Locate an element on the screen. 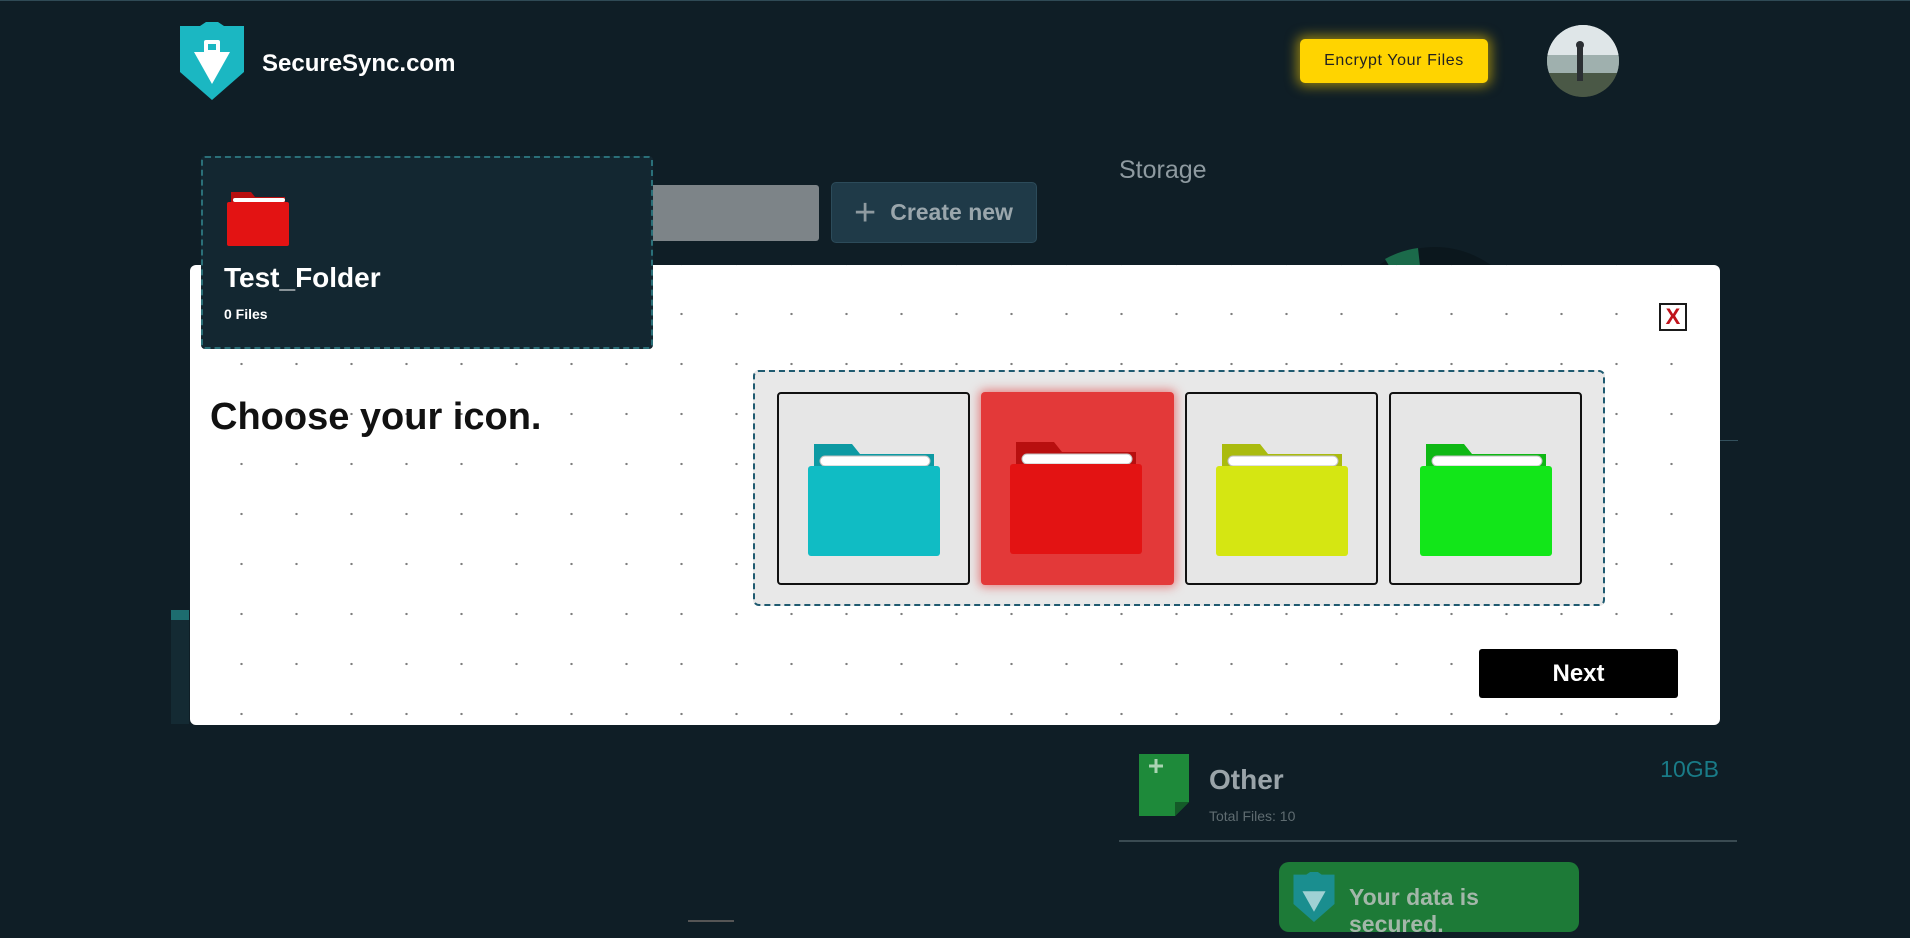 This screenshot has width=1910, height=938. encrypt-files-button: Encrypt Your Files is located at coordinates (1394, 61).